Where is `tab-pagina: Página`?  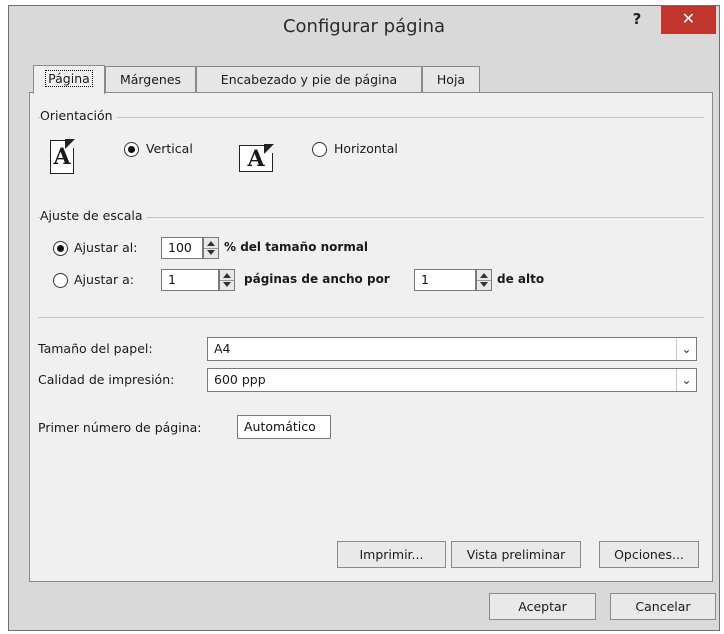 tab-pagina: Página is located at coordinates (69, 79).